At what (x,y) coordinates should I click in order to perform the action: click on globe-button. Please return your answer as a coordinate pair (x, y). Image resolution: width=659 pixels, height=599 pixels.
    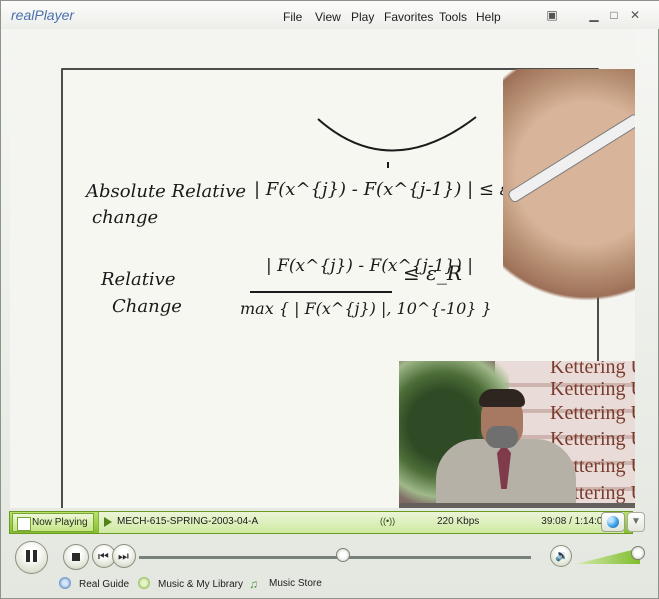
    Looking at the image, I should click on (613, 522).